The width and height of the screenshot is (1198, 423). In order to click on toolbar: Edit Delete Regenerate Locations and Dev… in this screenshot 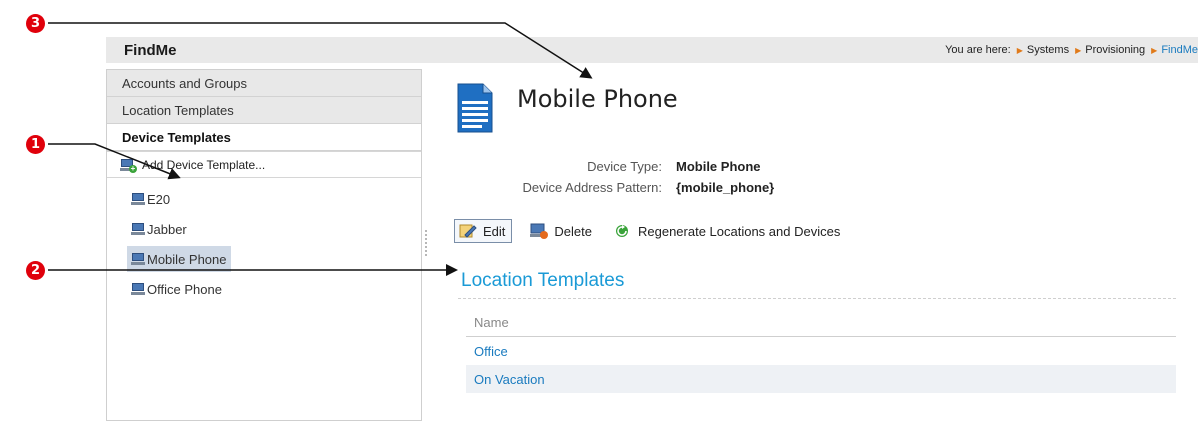, I will do `click(656, 231)`.